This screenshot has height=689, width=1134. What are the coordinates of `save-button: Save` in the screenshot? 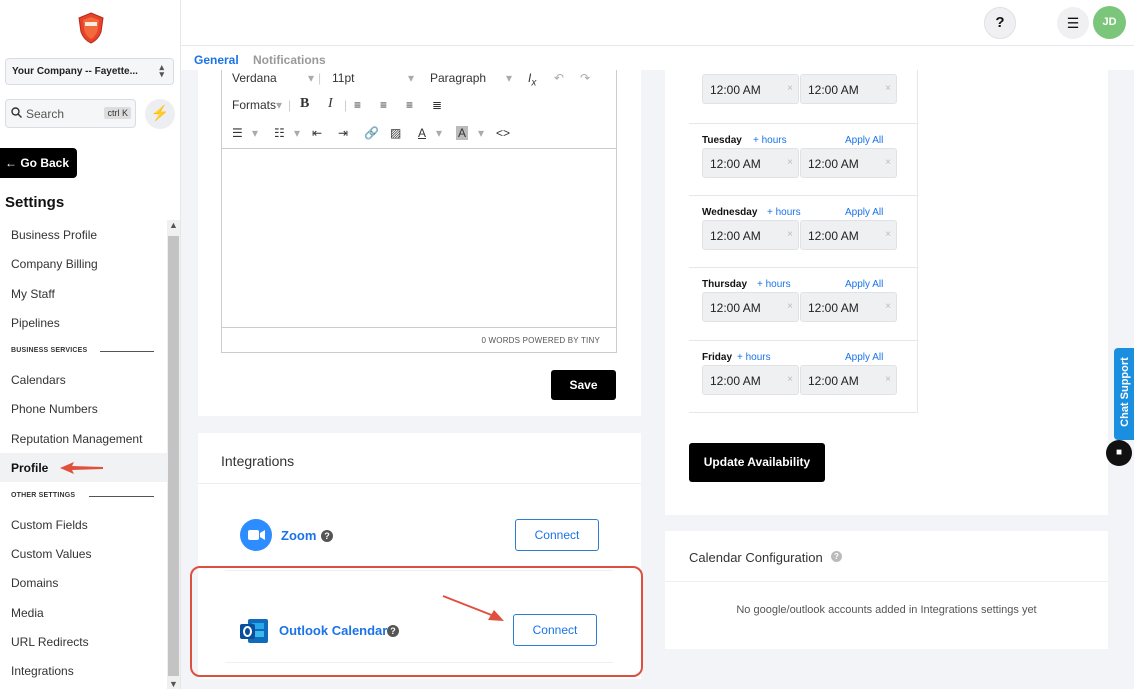 It's located at (583, 385).